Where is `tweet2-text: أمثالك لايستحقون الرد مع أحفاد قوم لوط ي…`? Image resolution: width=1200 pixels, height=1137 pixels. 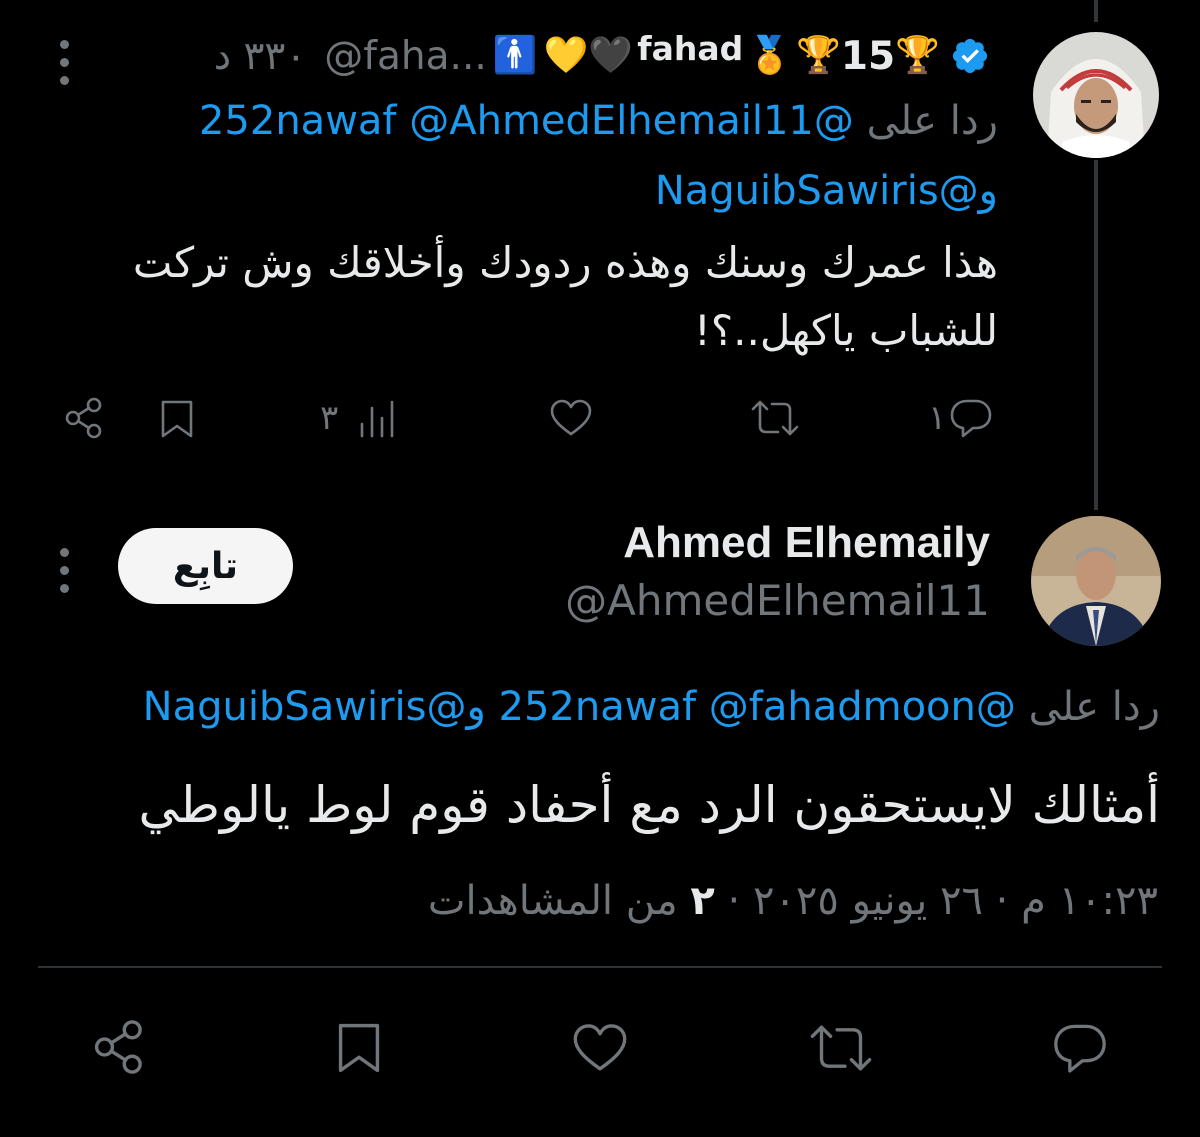
tweet2-text: أمثالك لايستحقون الرد مع أحفاد قوم لوط ي… is located at coordinates (649, 805).